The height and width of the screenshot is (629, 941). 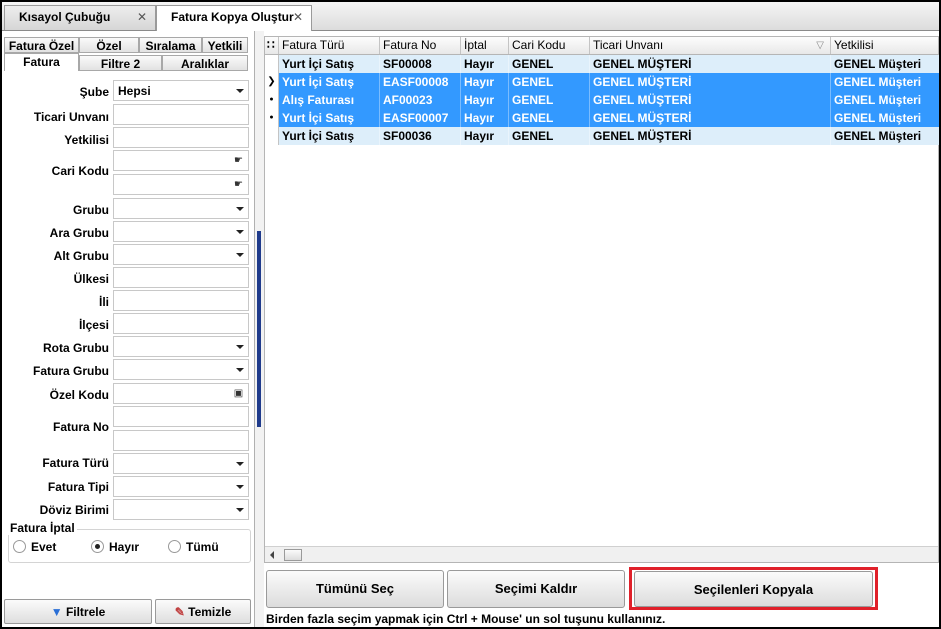 I want to click on ara-grubu-select, so click(x=181, y=231).